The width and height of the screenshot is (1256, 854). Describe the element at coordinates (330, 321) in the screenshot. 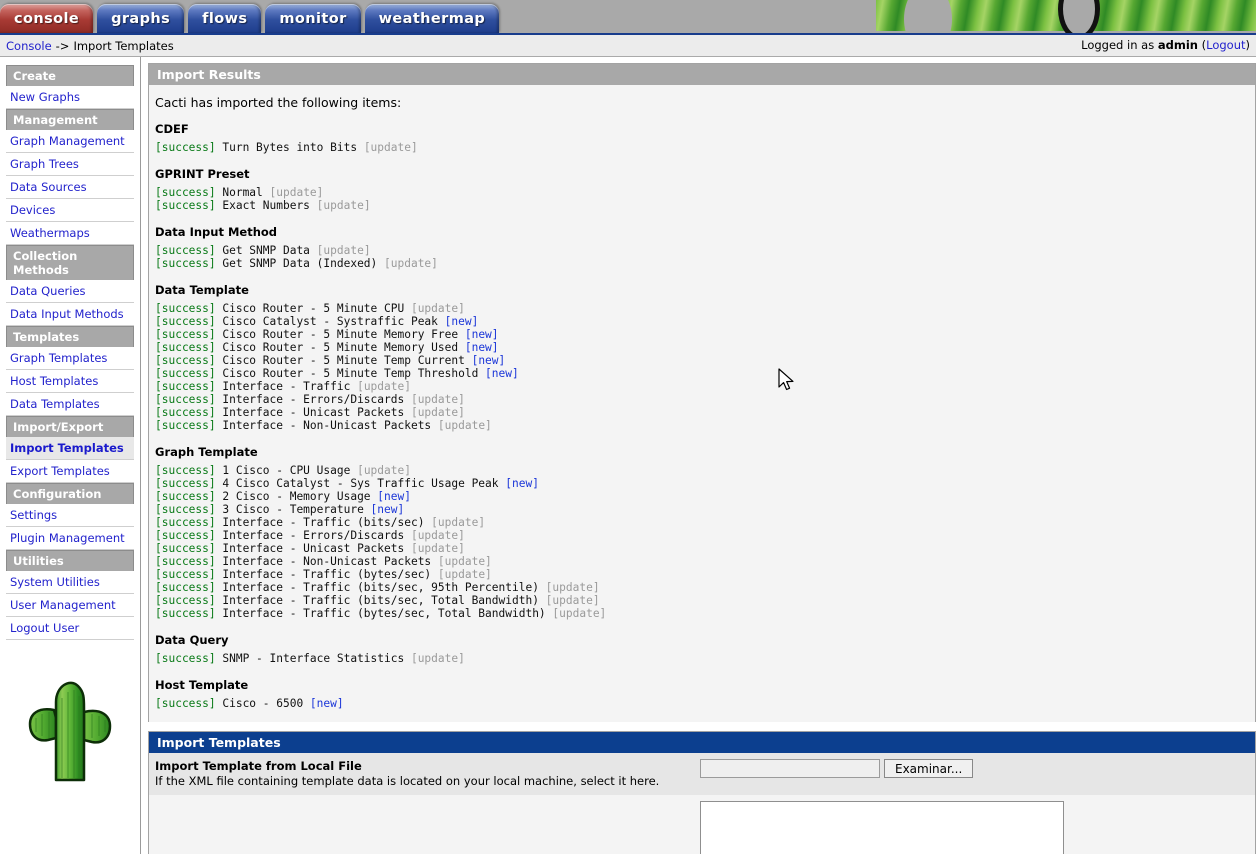

I see `imported-item-name: Cisco Catalyst - Systraffic Peak` at that location.